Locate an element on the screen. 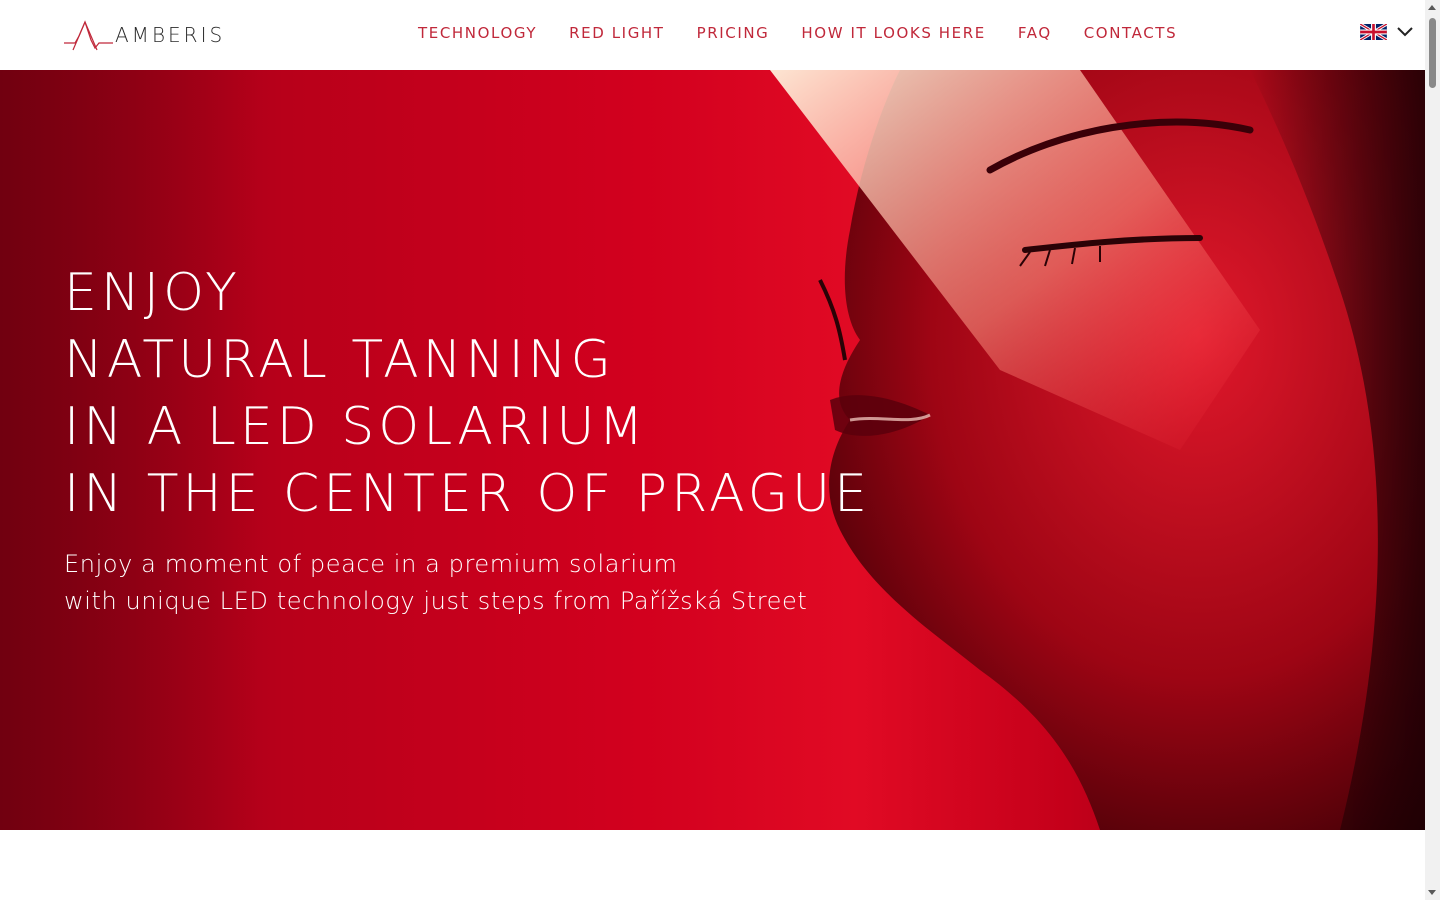 The image size is (1440, 900). brand-logo: AMBERIS is located at coordinates (144, 35).